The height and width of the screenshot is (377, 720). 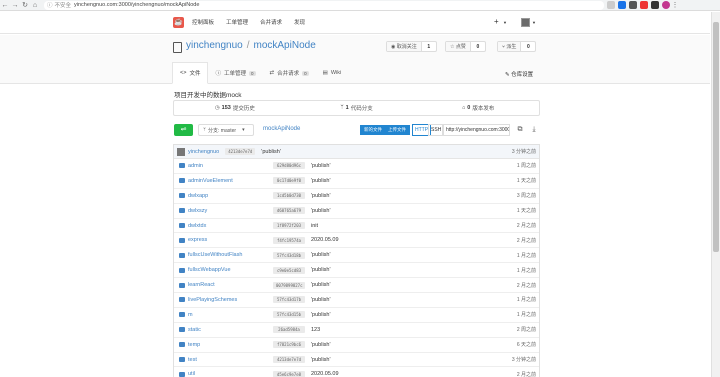 I want to click on commit-sha-link: 629d80d96c, so click(x=289, y=166).